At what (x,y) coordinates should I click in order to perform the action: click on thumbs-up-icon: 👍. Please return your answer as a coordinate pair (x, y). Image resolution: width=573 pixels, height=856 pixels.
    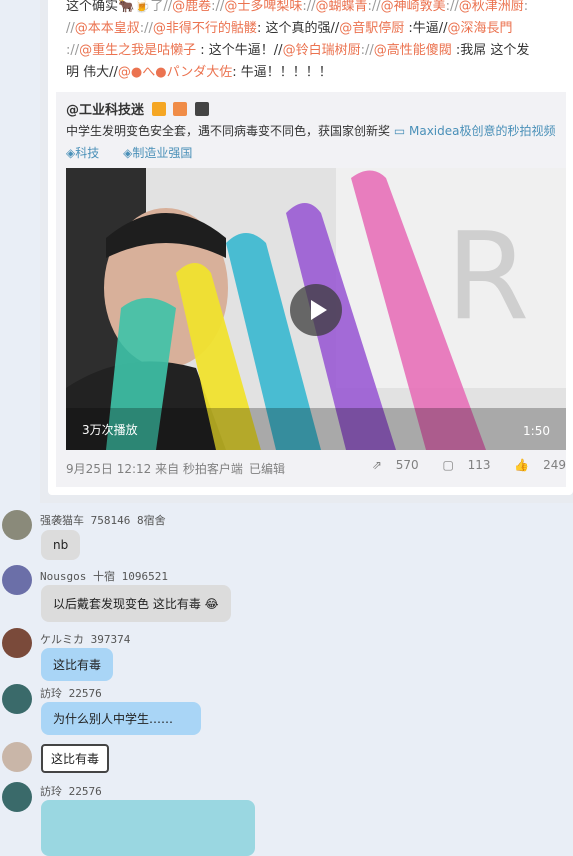
    Looking at the image, I should click on (524, 465).